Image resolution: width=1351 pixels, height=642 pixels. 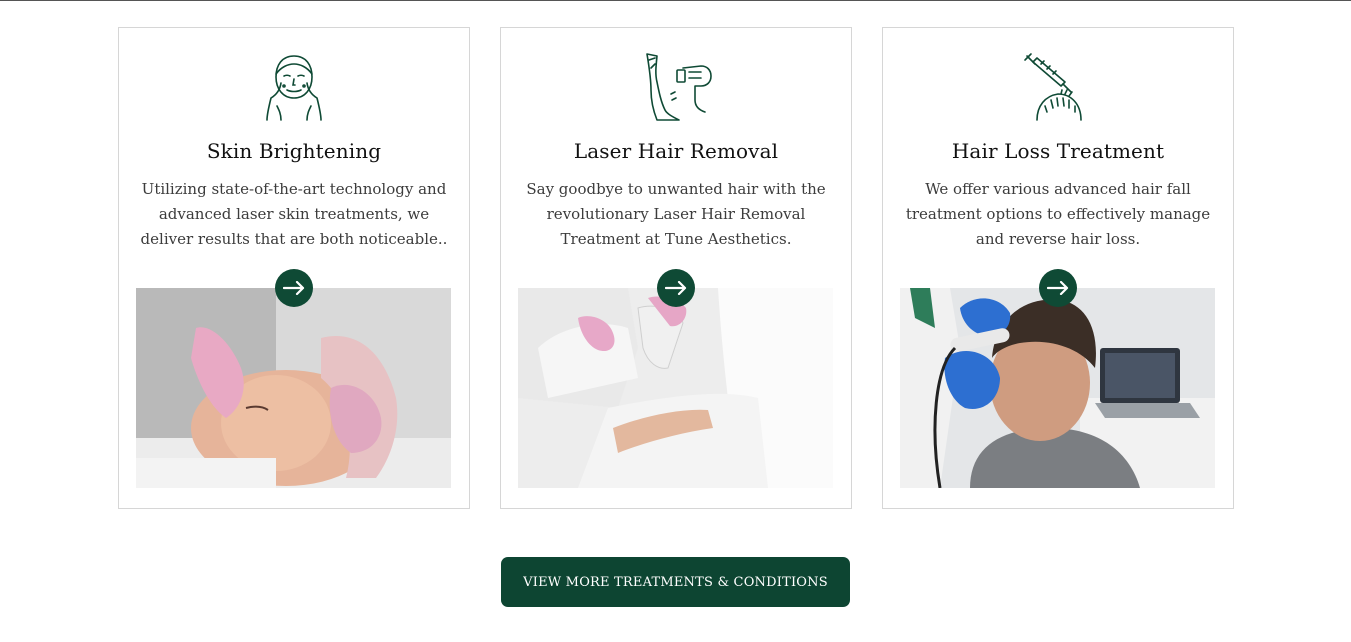 I want to click on view-more-treatments-button: VIEW MORE TREATMENTS & CONDITIONS, so click(x=675, y=582).